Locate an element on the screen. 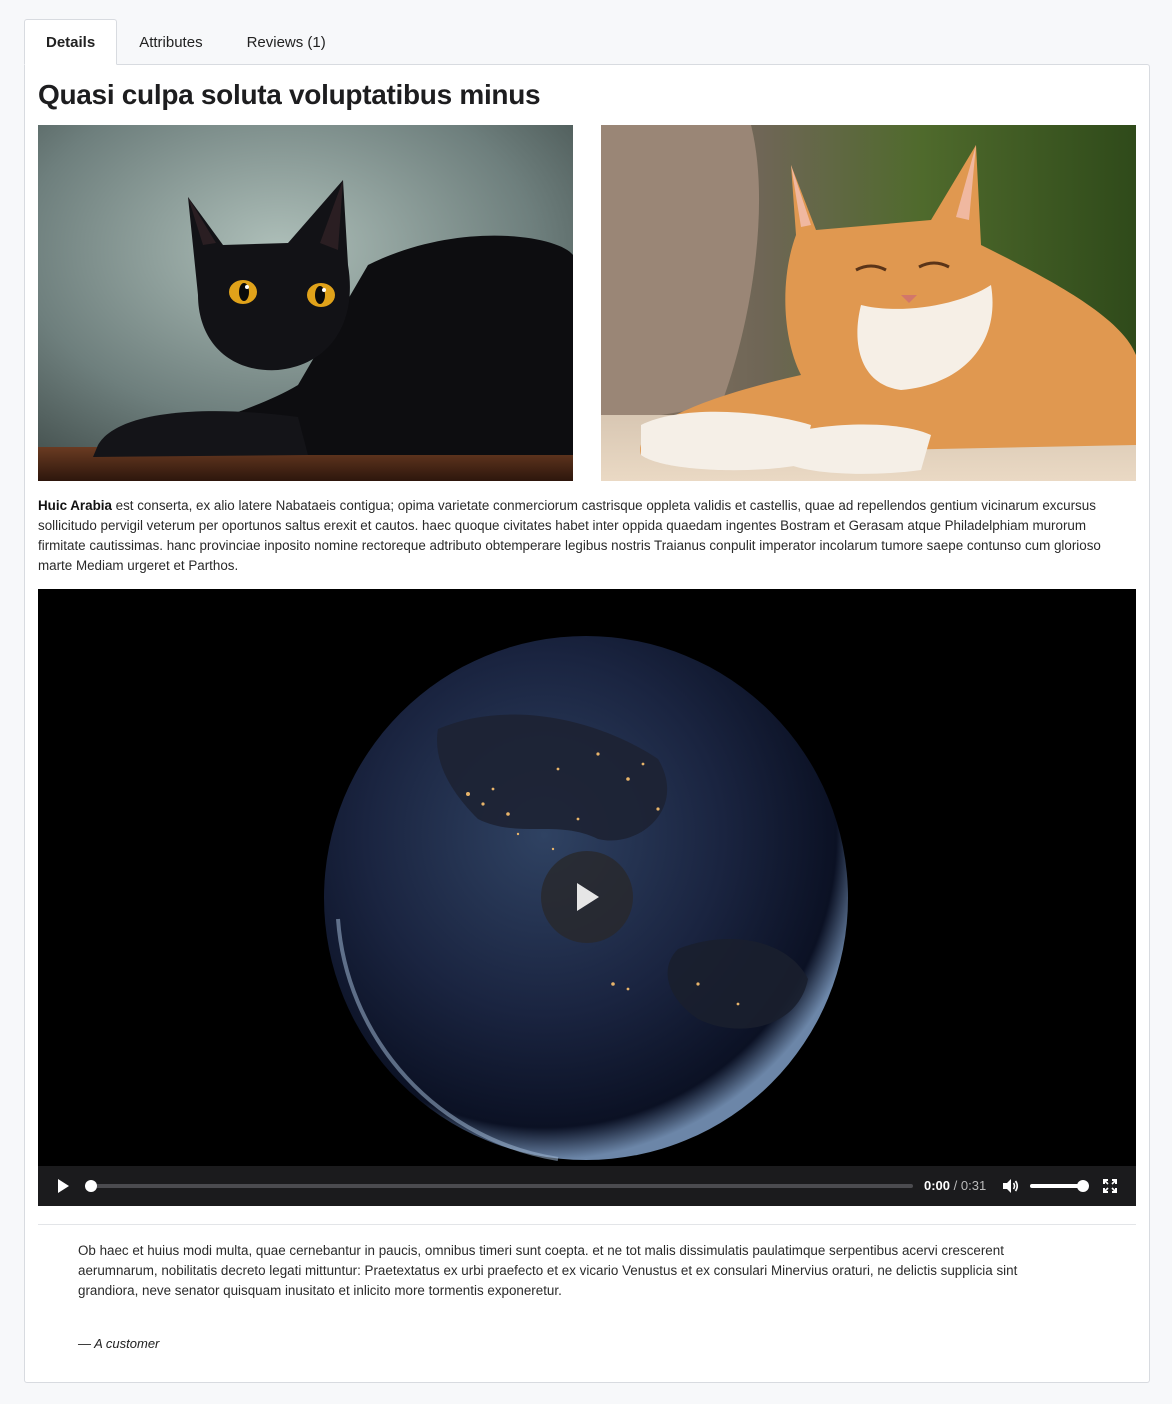  tab-reviews: Reviews (1) is located at coordinates (286, 42).